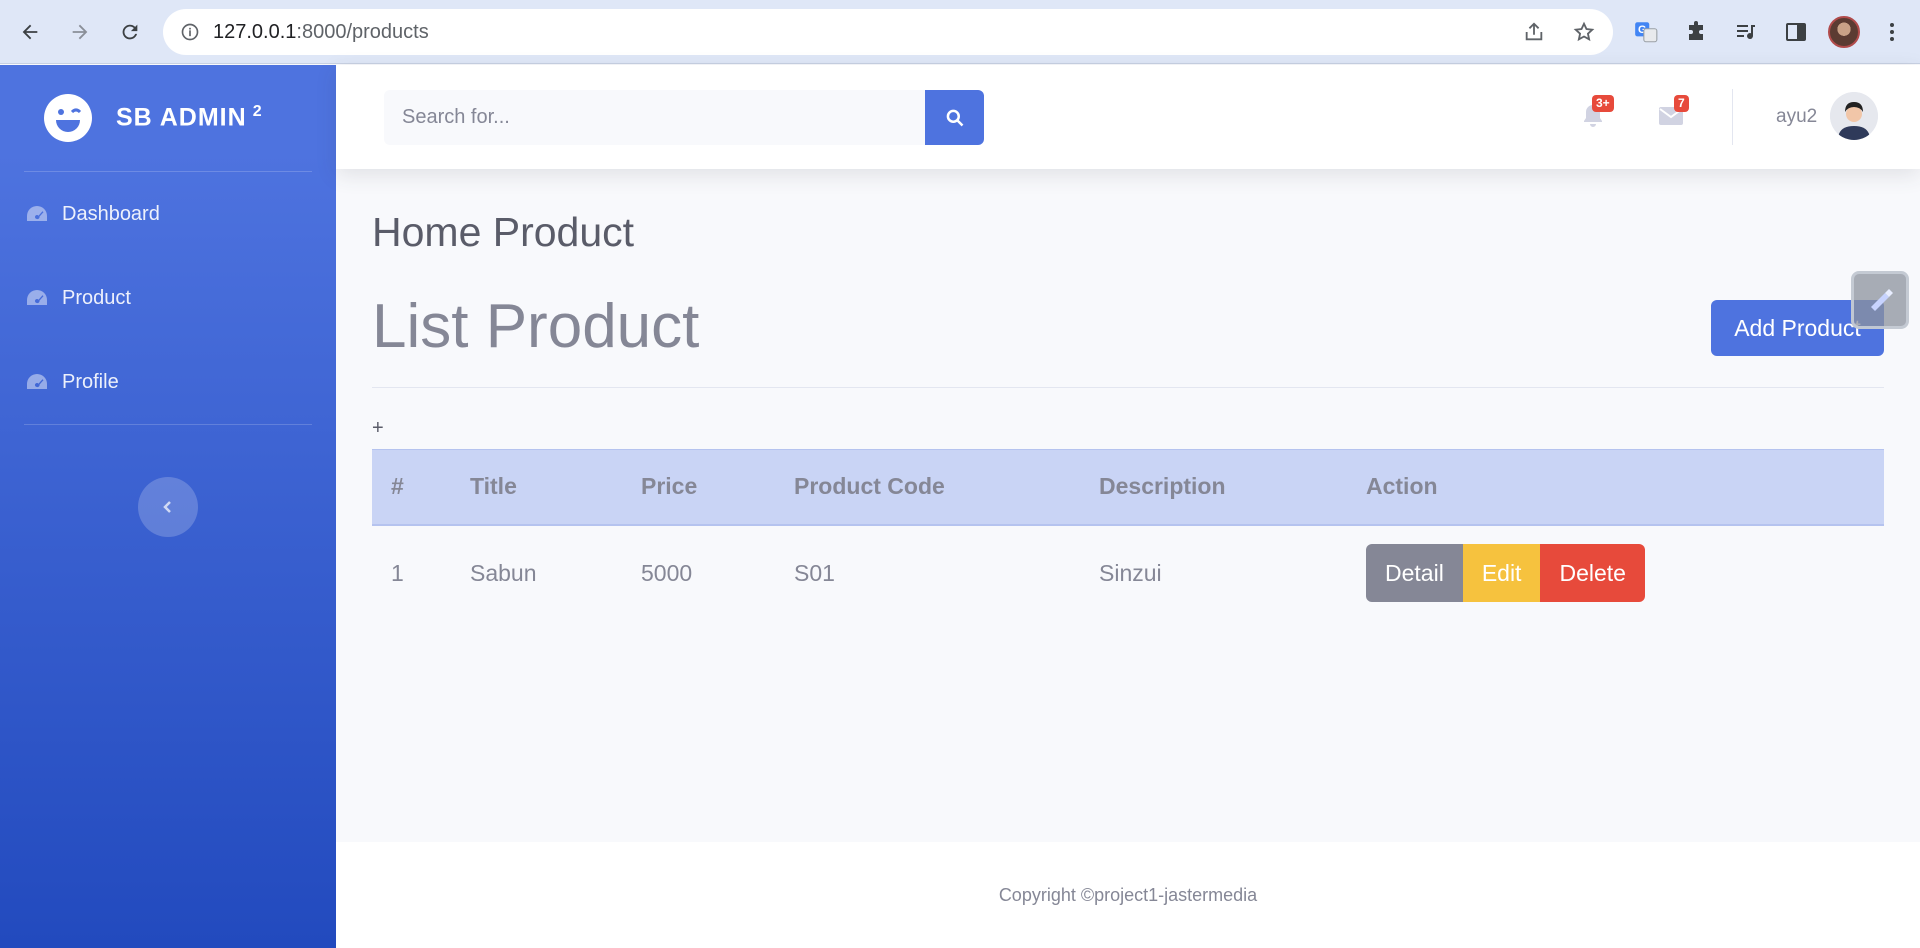 This screenshot has height=948, width=1920. I want to click on brand: SB ADMIN 2, so click(168, 118).